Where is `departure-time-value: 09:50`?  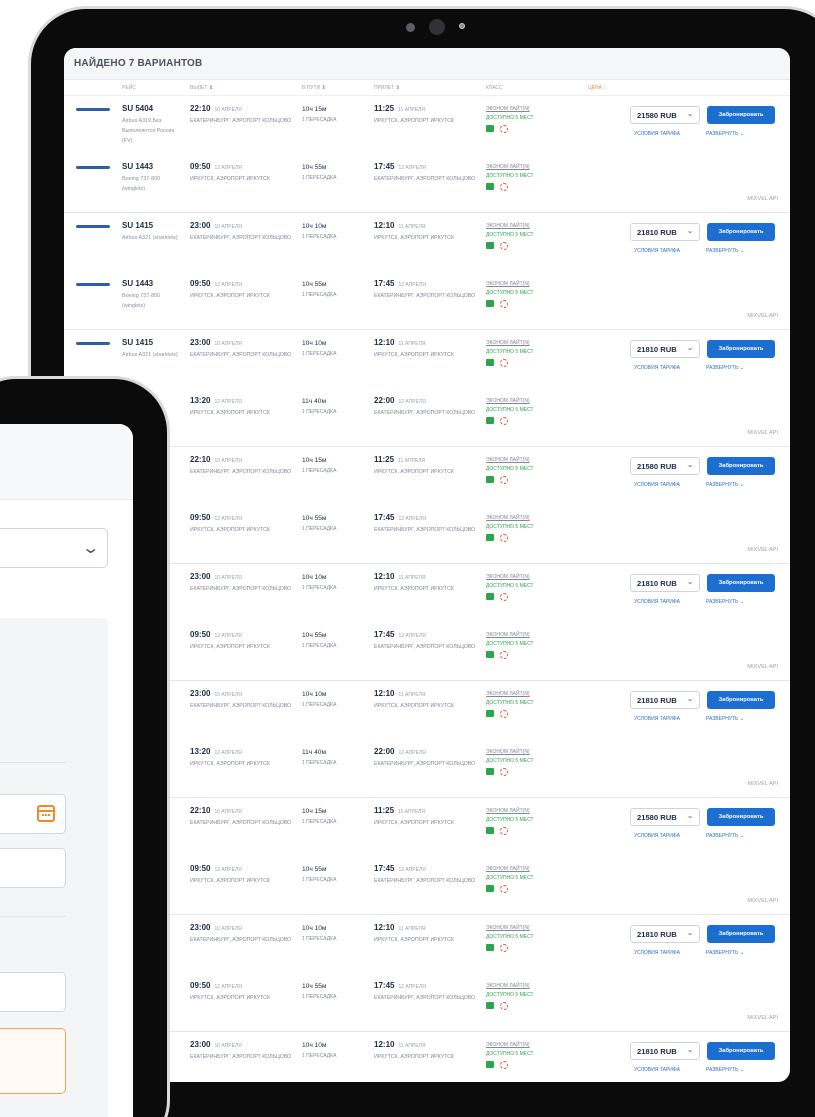
departure-time-value: 09:50 is located at coordinates (200, 868).